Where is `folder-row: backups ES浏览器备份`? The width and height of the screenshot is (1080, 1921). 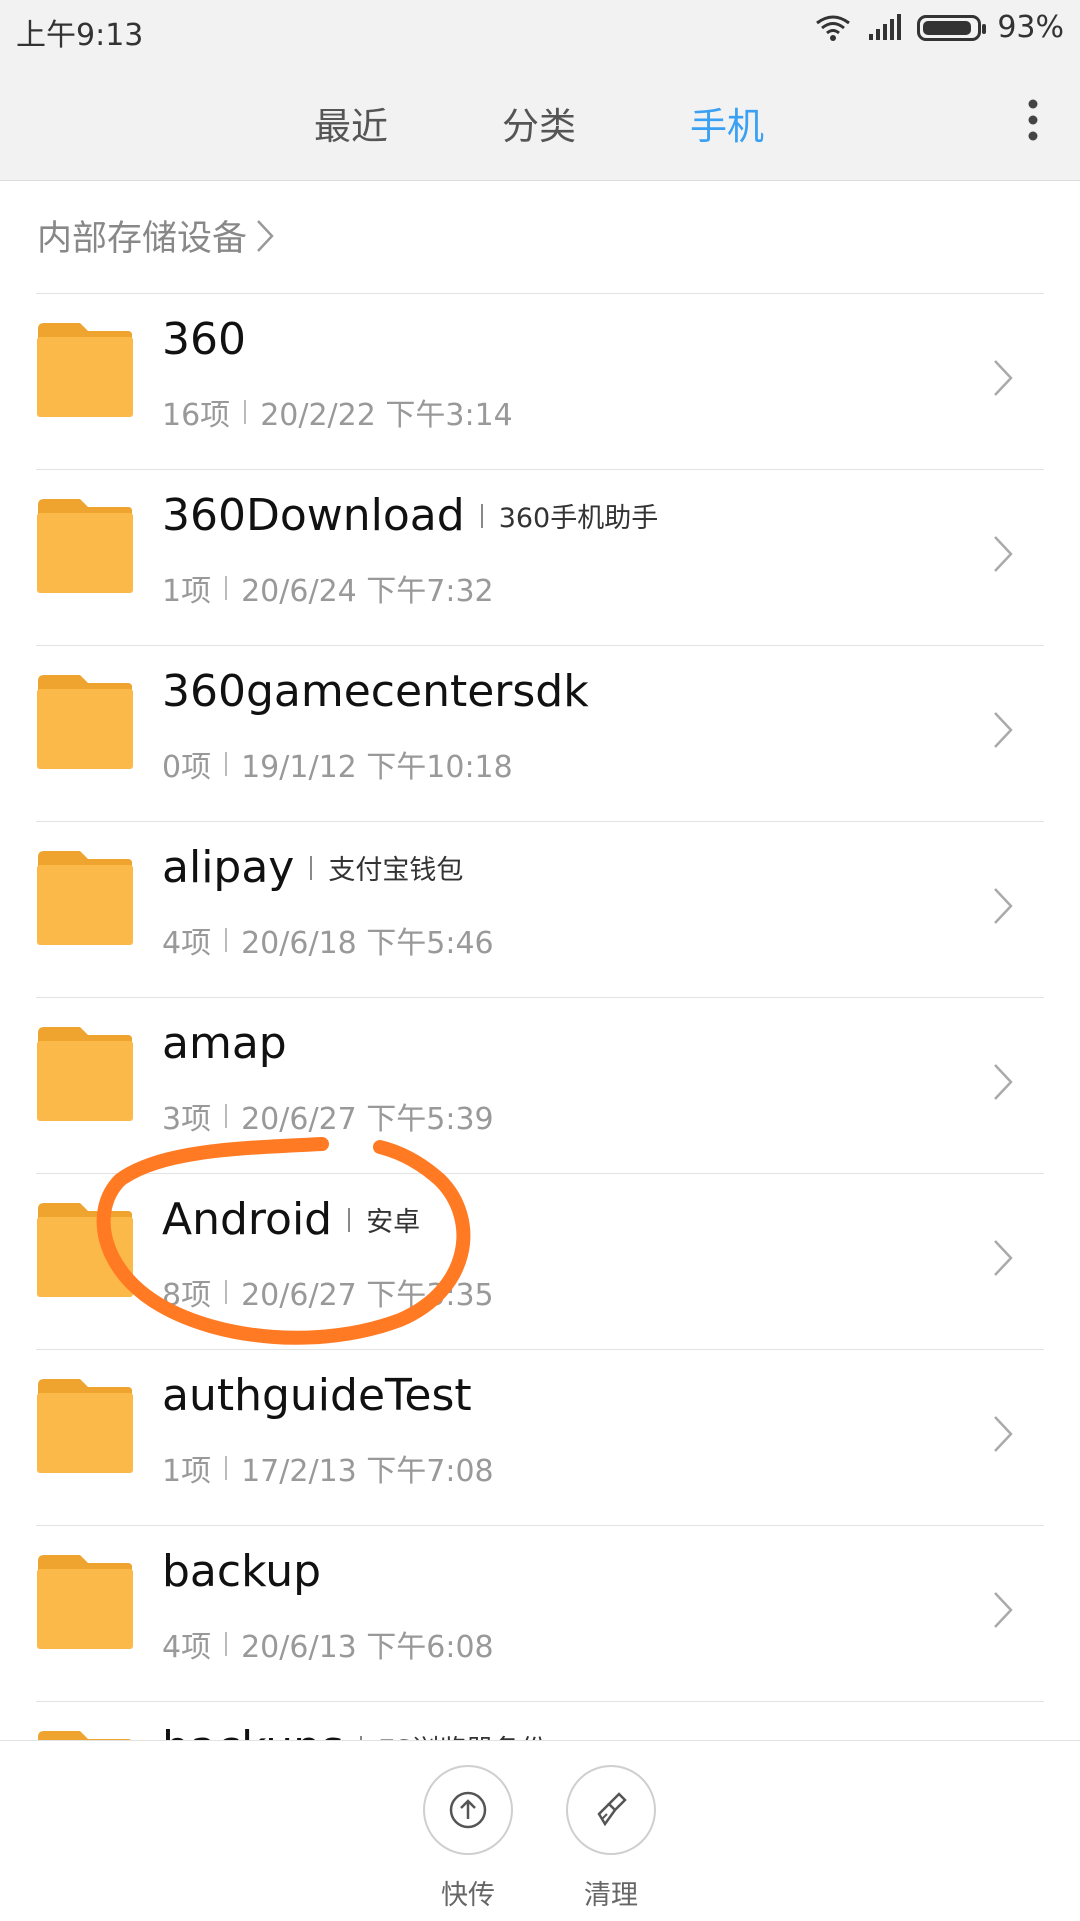
folder-row: backups ES浏览器备份 is located at coordinates (540, 1721).